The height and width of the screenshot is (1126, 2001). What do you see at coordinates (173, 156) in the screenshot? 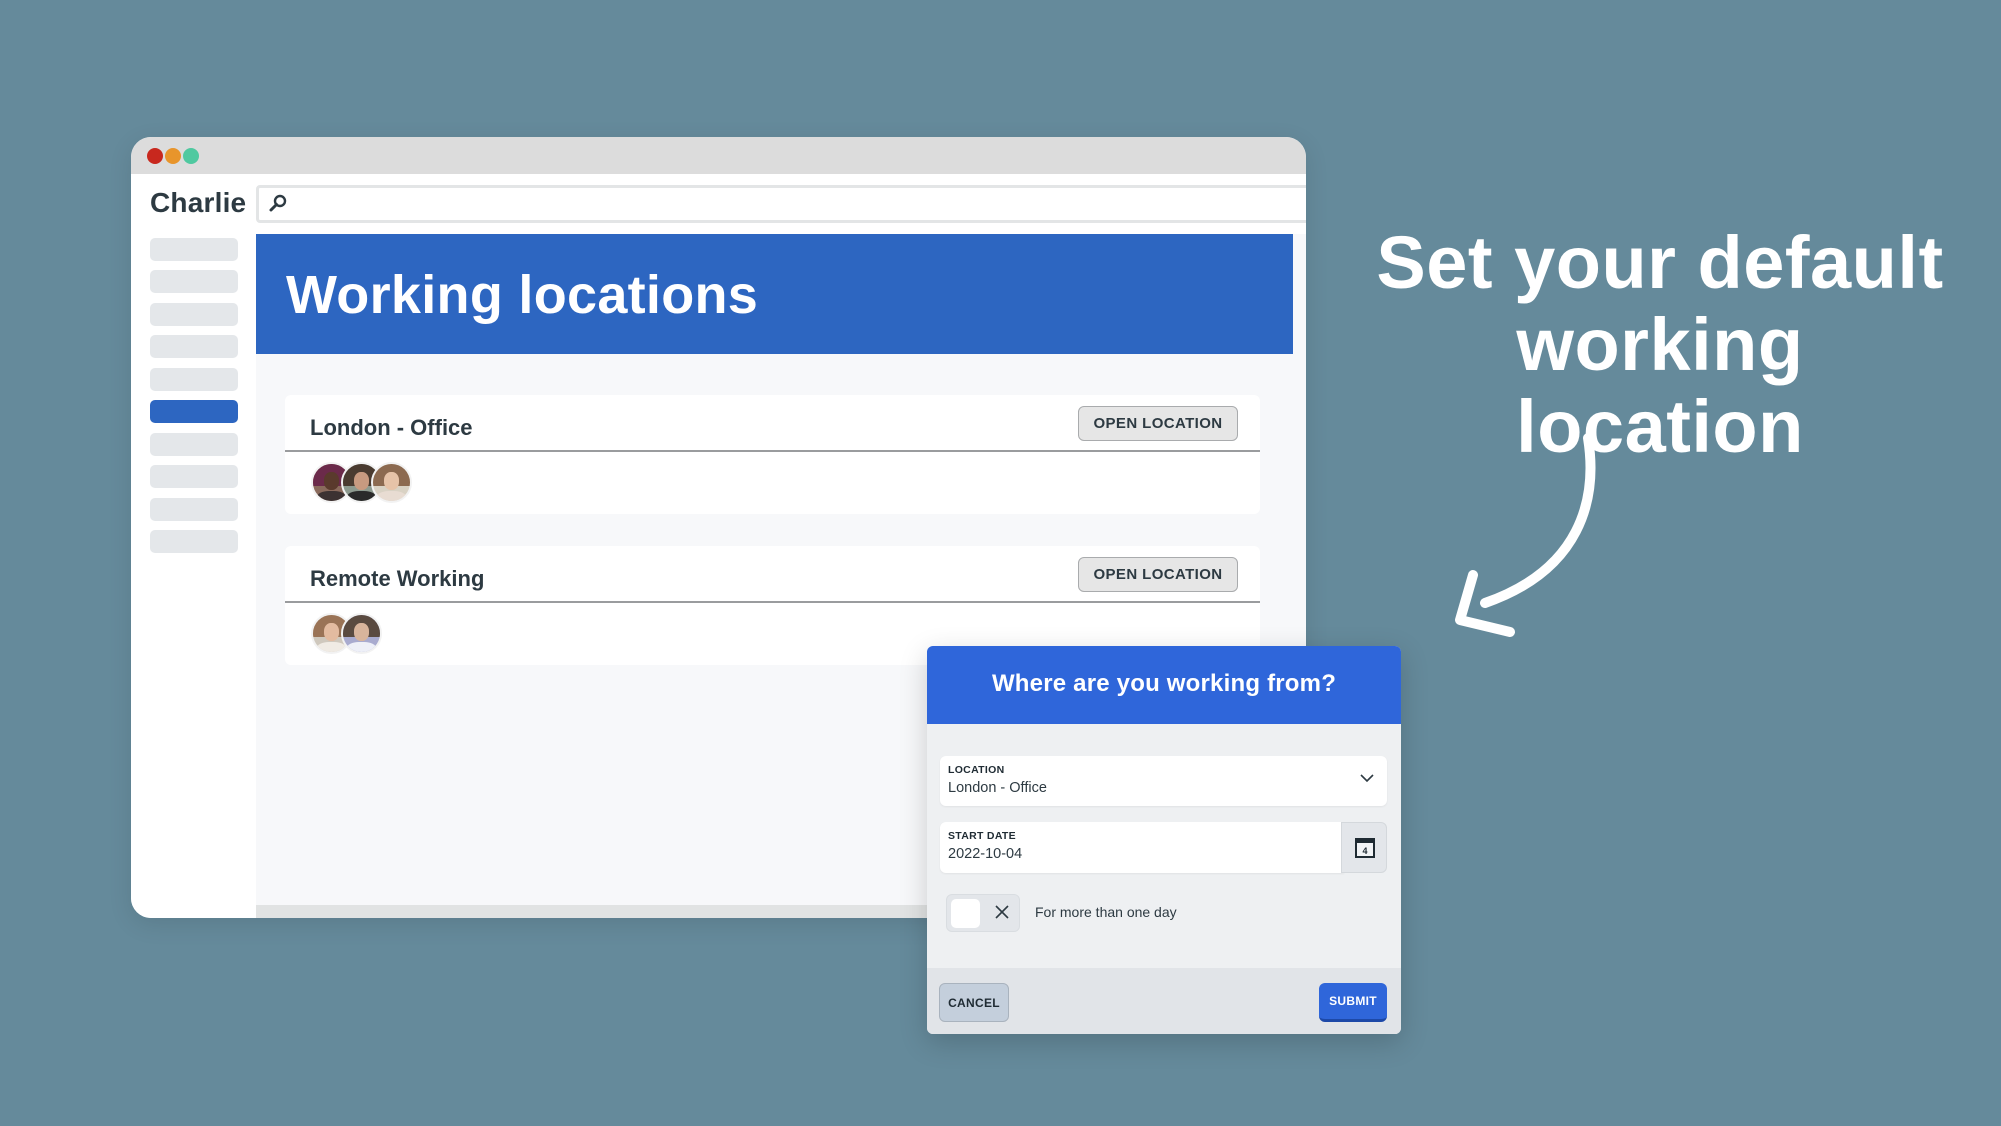
I see `minimize-window-dot-icon` at bounding box center [173, 156].